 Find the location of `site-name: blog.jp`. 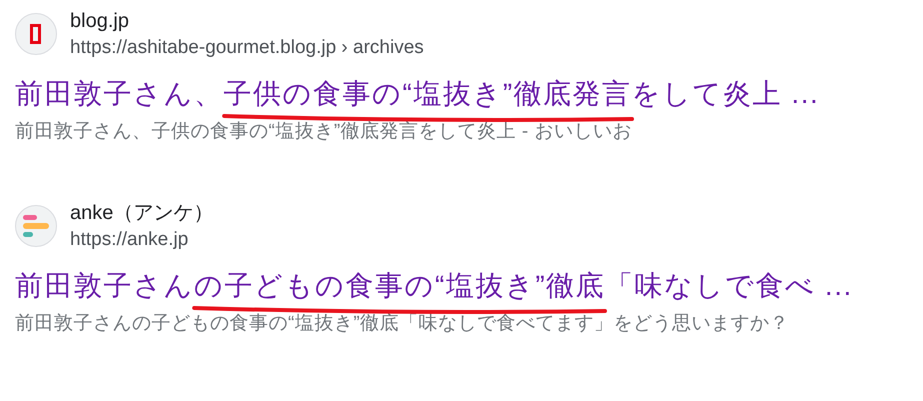

site-name: blog.jp is located at coordinates (100, 21).